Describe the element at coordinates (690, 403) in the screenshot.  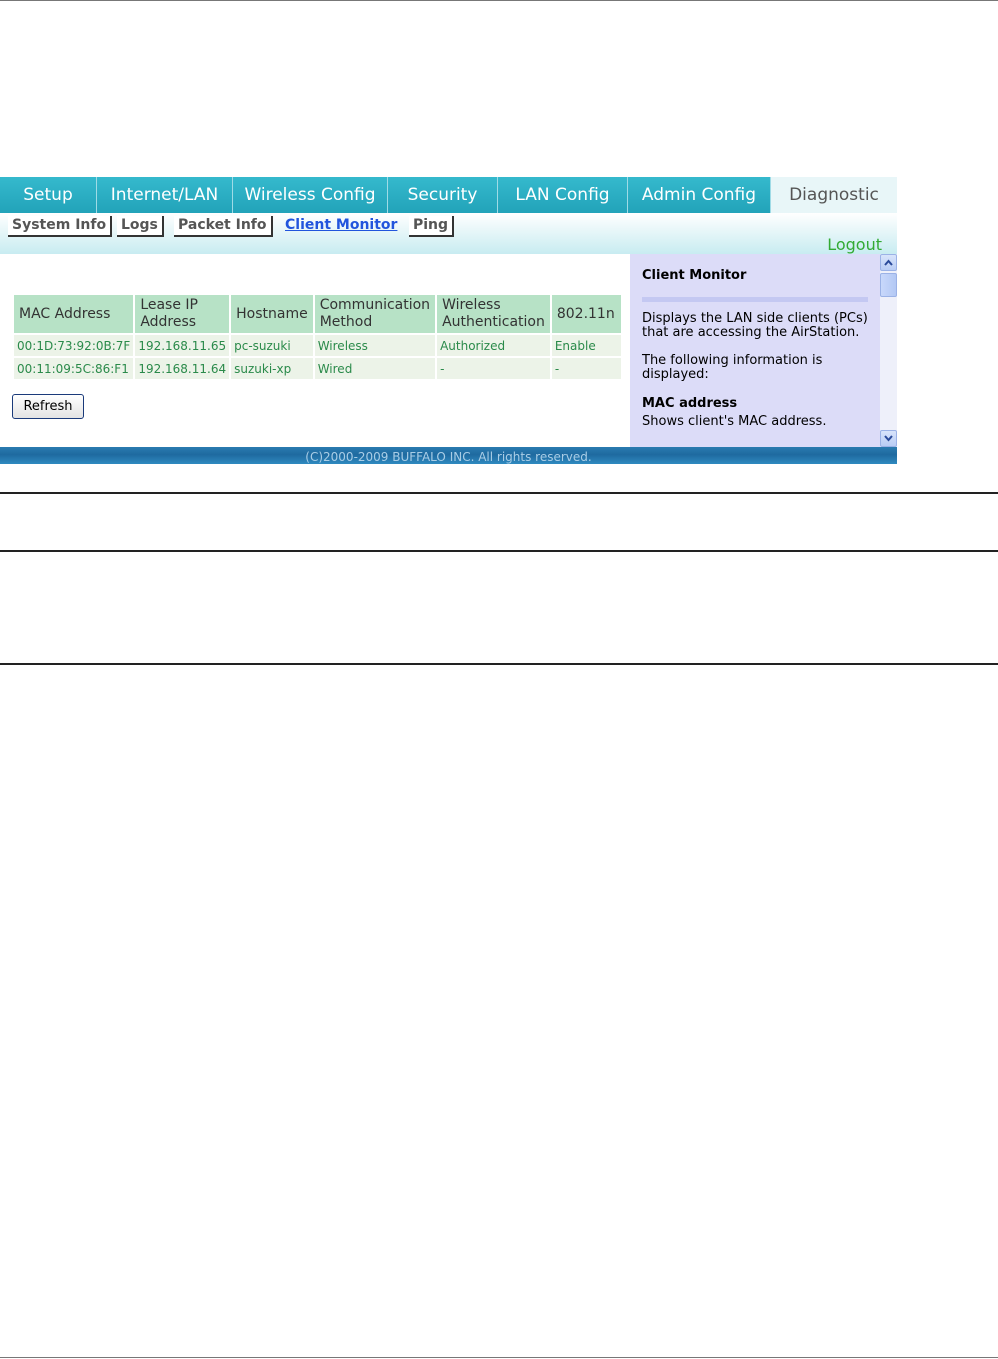
I see `help-subheading: MAC address` at that location.